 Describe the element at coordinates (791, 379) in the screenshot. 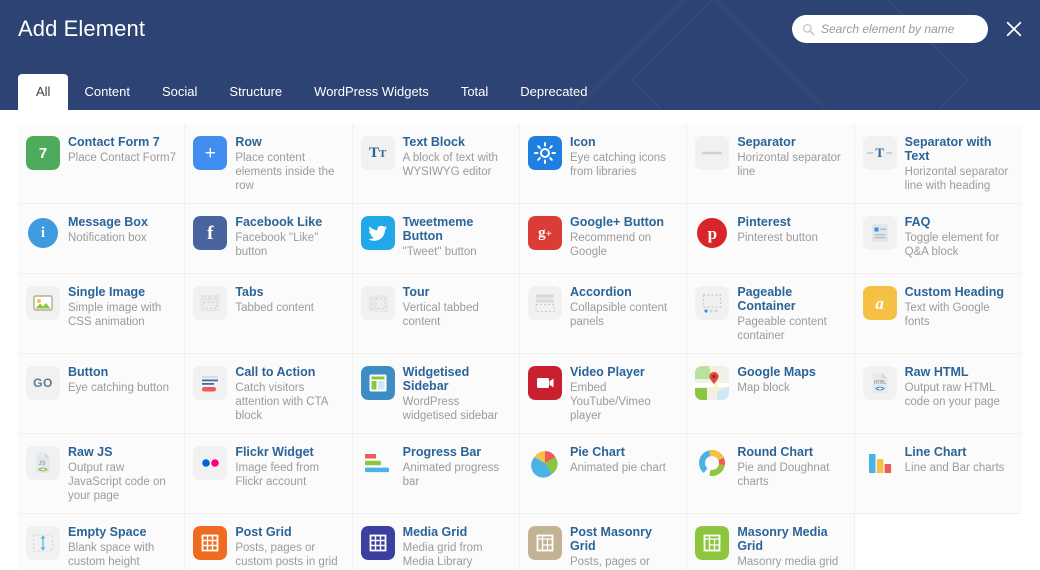

I see `element-card-text: Google Maps Map block` at that location.